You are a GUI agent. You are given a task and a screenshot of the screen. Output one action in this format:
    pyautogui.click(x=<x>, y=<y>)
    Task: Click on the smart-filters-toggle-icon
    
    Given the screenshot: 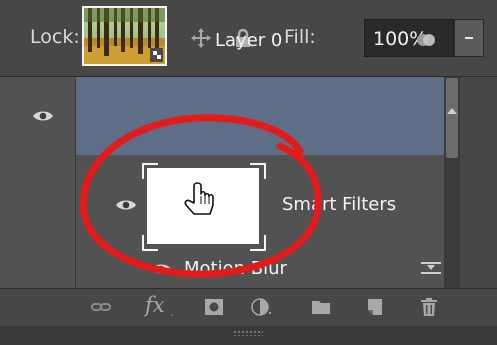 What is the action you would take?
    pyautogui.click(x=426, y=40)
    